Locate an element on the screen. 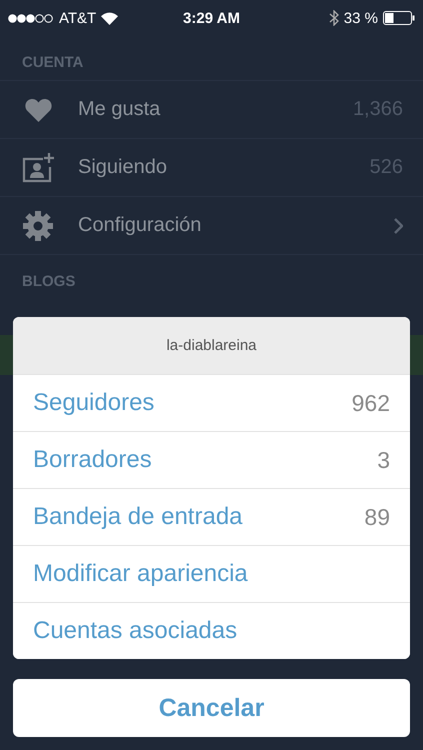 Image resolution: width=423 pixels, height=750 pixels. account-item: Configuración is located at coordinates (211, 225).